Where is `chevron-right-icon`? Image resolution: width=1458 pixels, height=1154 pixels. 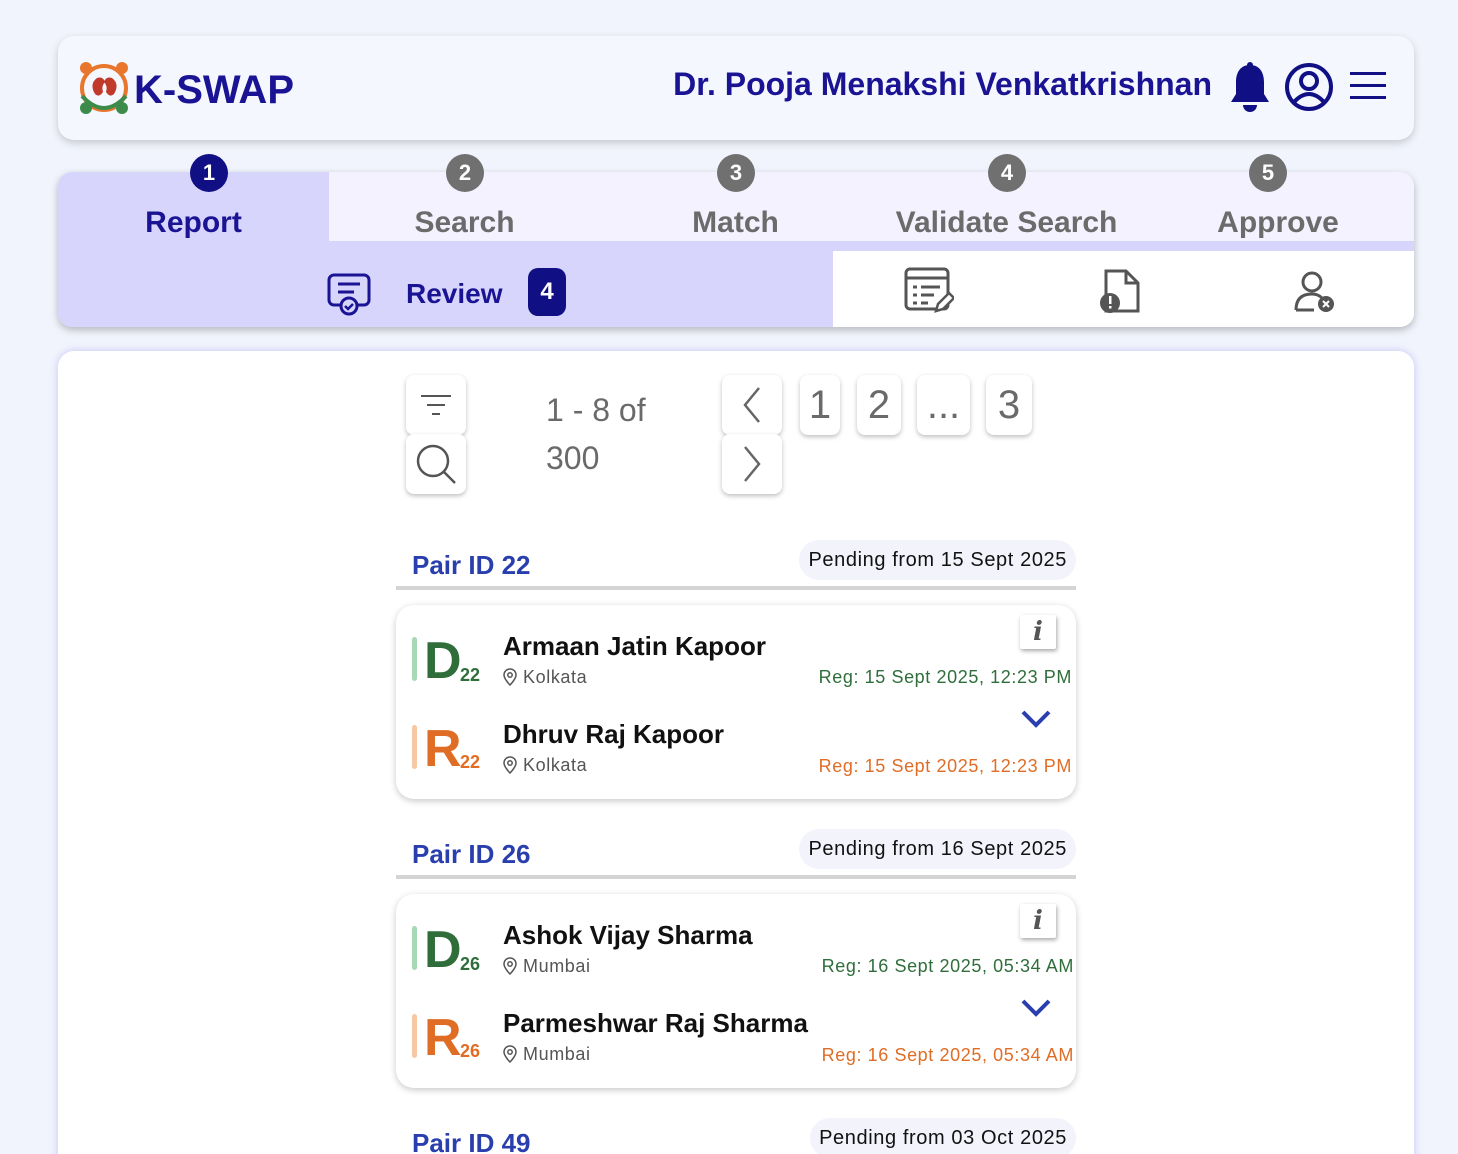 chevron-right-icon is located at coordinates (752, 464).